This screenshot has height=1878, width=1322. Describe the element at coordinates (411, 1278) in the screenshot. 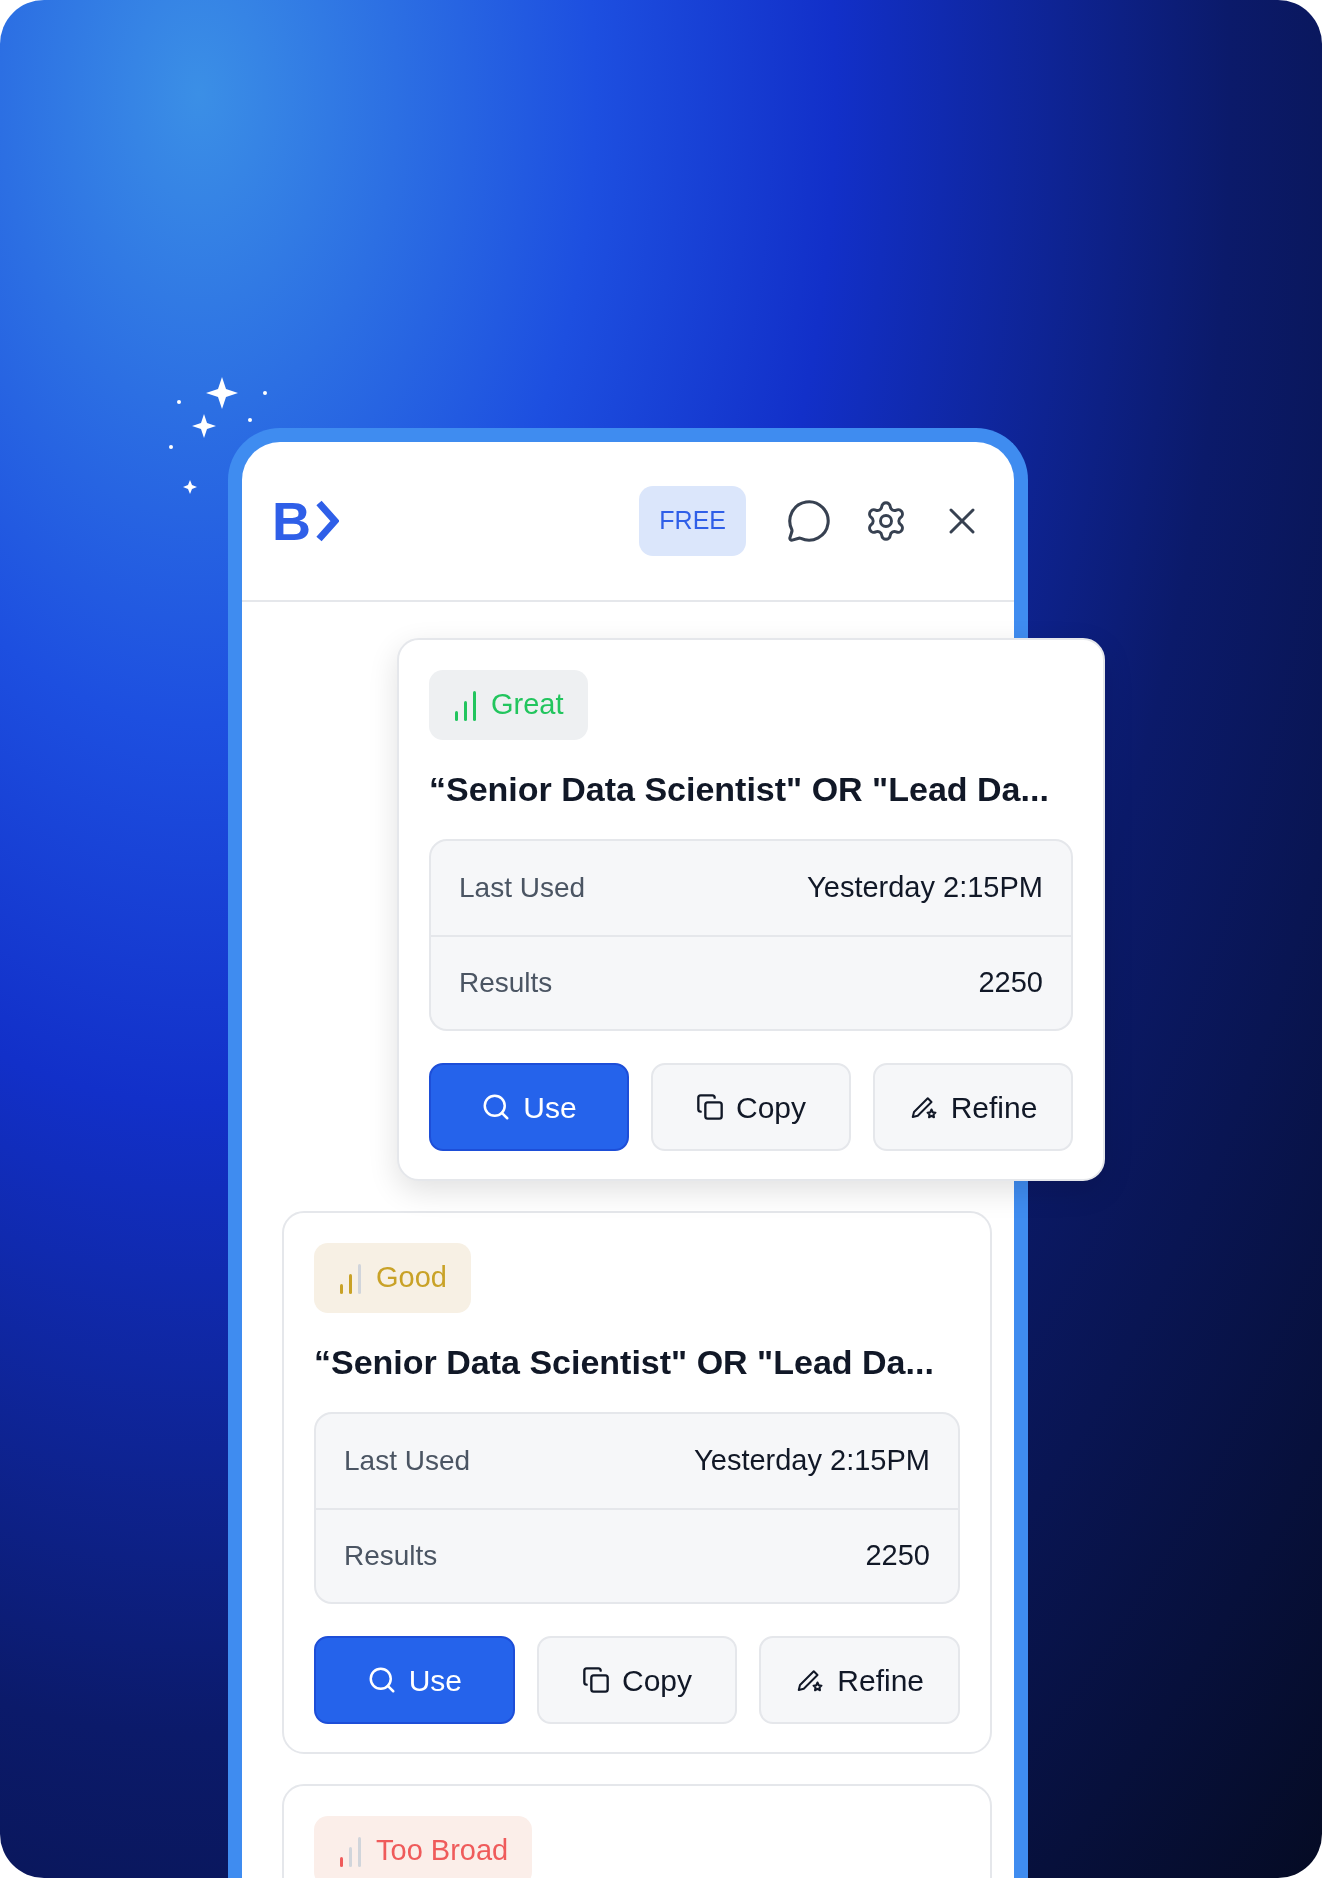

I see `rating-label: Good` at that location.